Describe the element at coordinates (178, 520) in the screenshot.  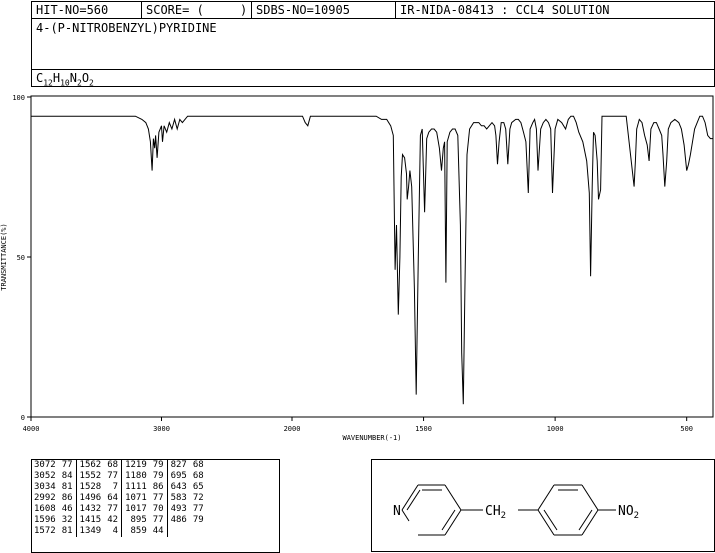
I see `peak-wavenumber: 486` at that location.